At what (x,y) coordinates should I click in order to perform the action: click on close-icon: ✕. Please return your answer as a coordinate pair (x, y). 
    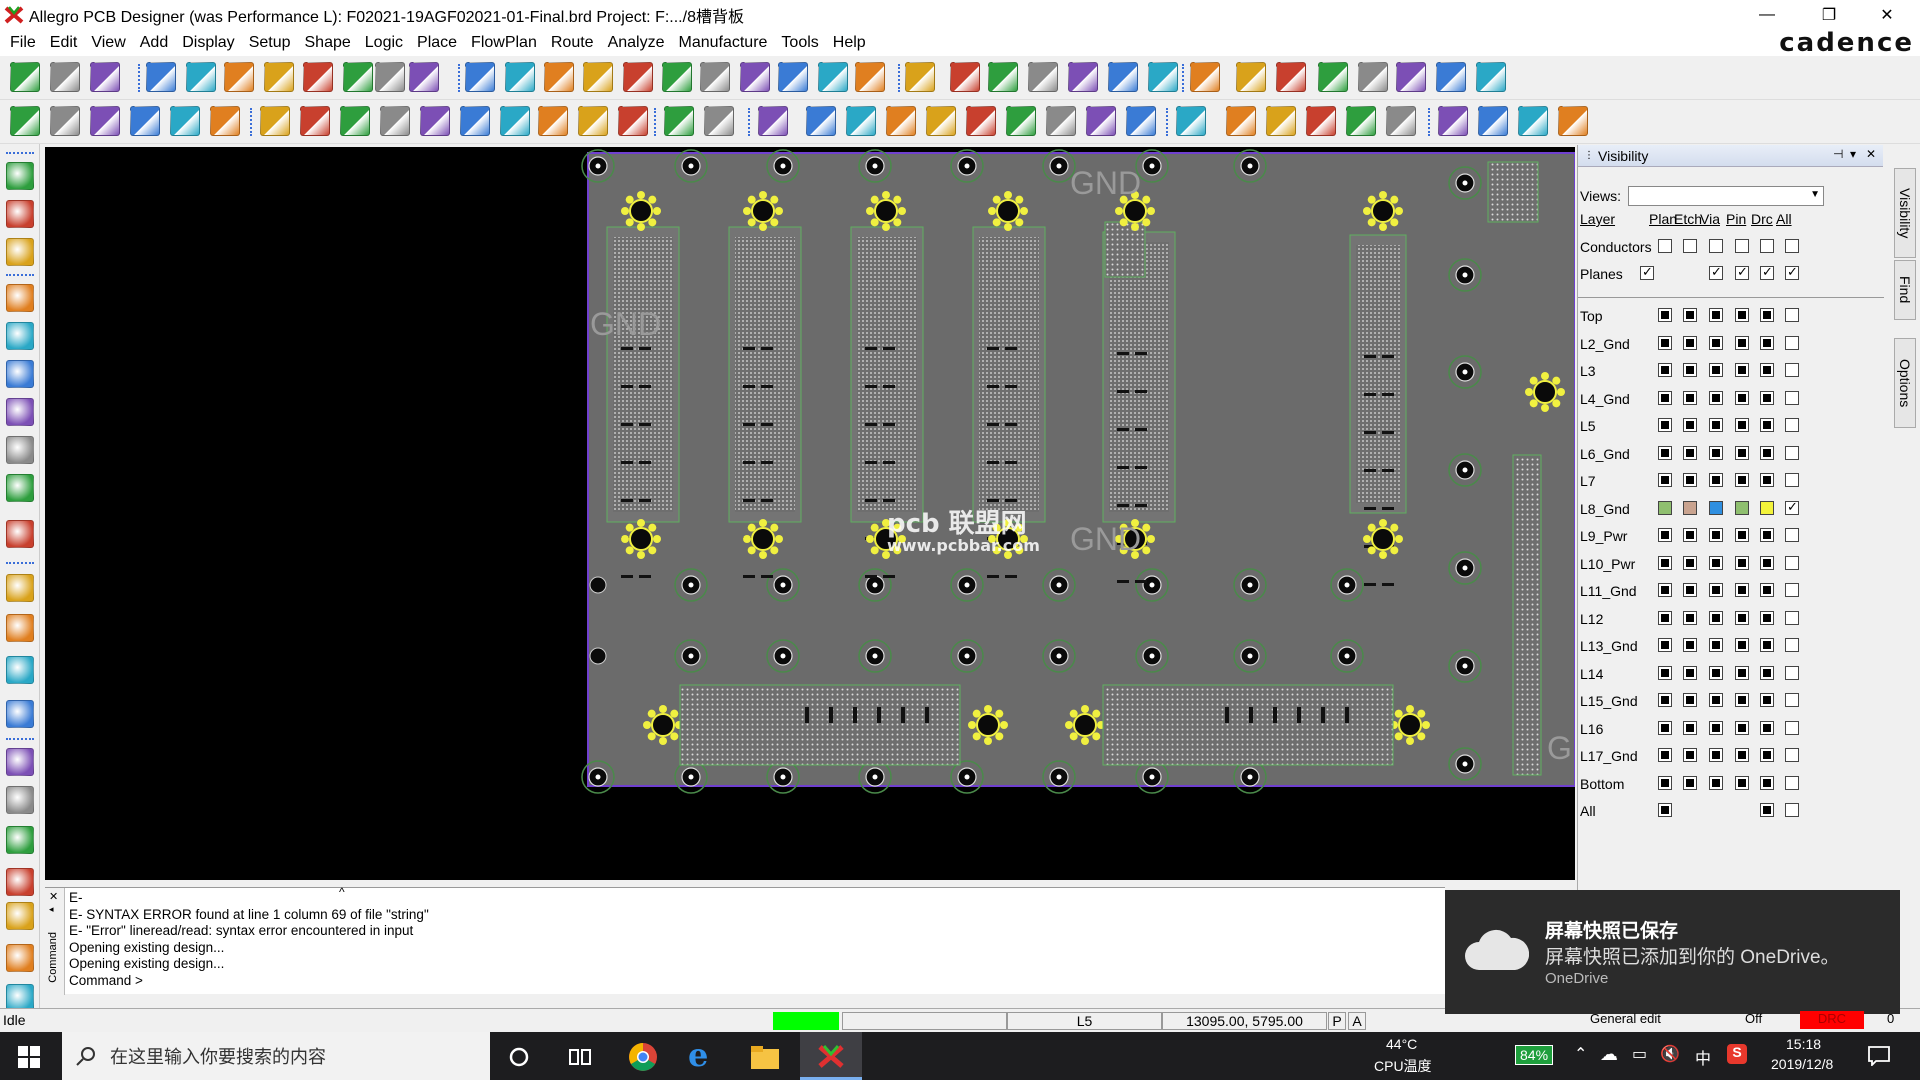
    Looking at the image, I should click on (53, 896).